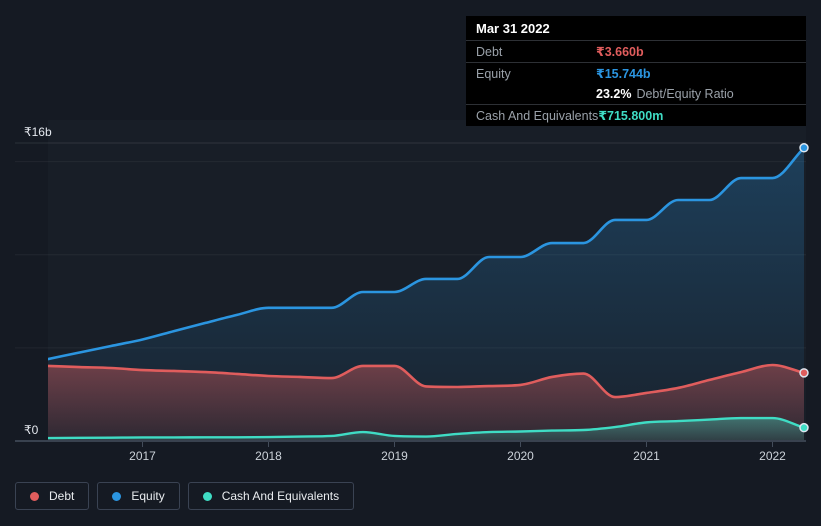 The image size is (821, 526). Describe the element at coordinates (772, 456) in the screenshot. I see `x-axis-label: 2022` at that location.